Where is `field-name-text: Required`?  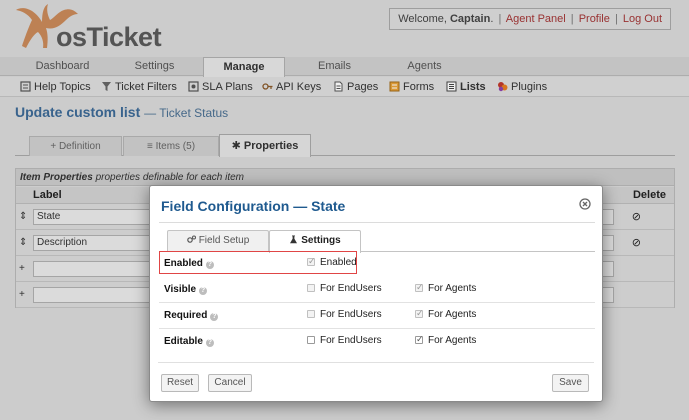 field-name-text: Required is located at coordinates (186, 315).